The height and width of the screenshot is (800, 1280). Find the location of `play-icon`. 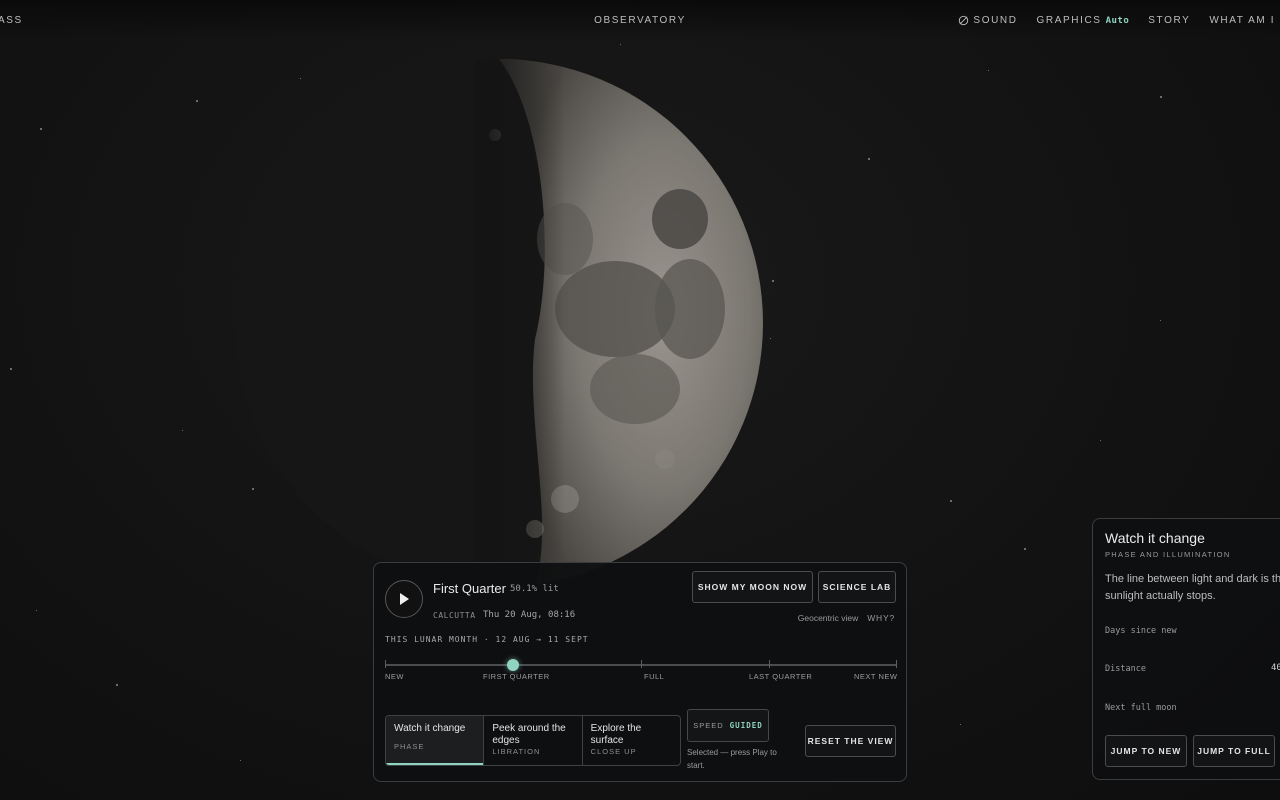

play-icon is located at coordinates (404, 599).